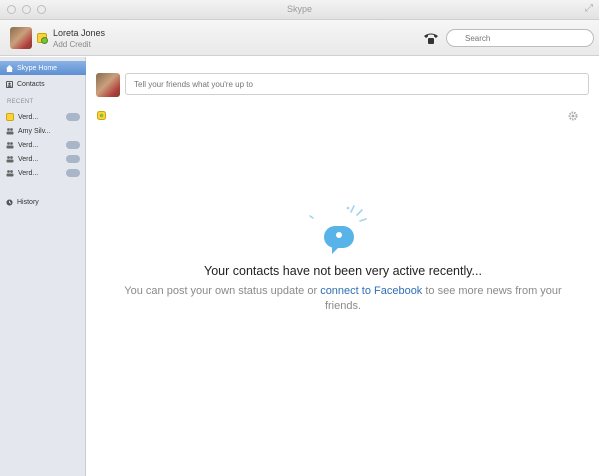 This screenshot has height=476, width=599. Describe the element at coordinates (520, 38) in the screenshot. I see `search-input` at that location.